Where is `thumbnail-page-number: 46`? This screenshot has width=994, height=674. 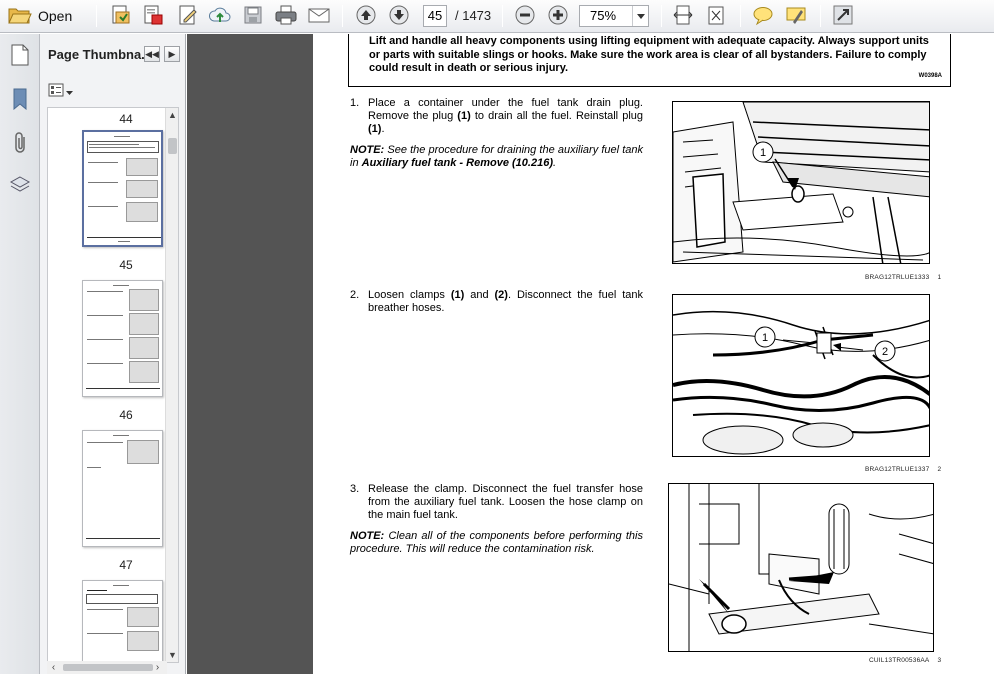
thumbnail-page-number: 46 is located at coordinates (126, 415).